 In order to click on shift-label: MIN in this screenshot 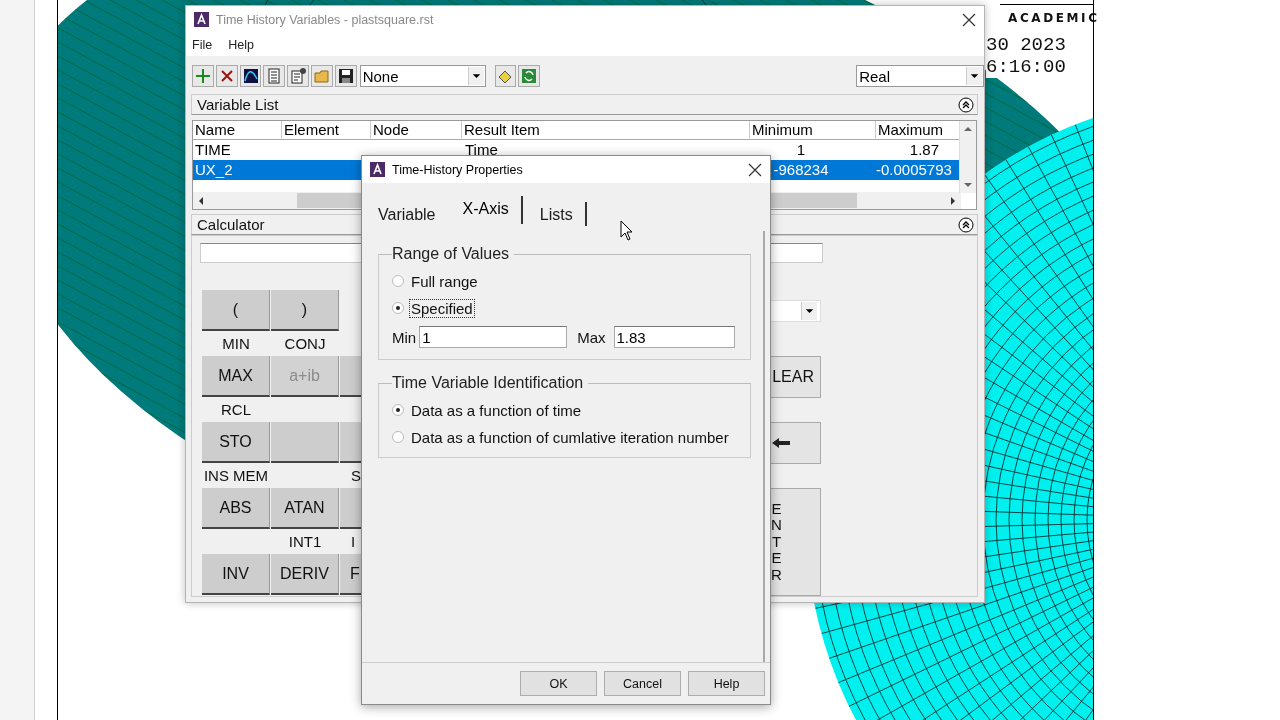, I will do `click(236, 344)`.